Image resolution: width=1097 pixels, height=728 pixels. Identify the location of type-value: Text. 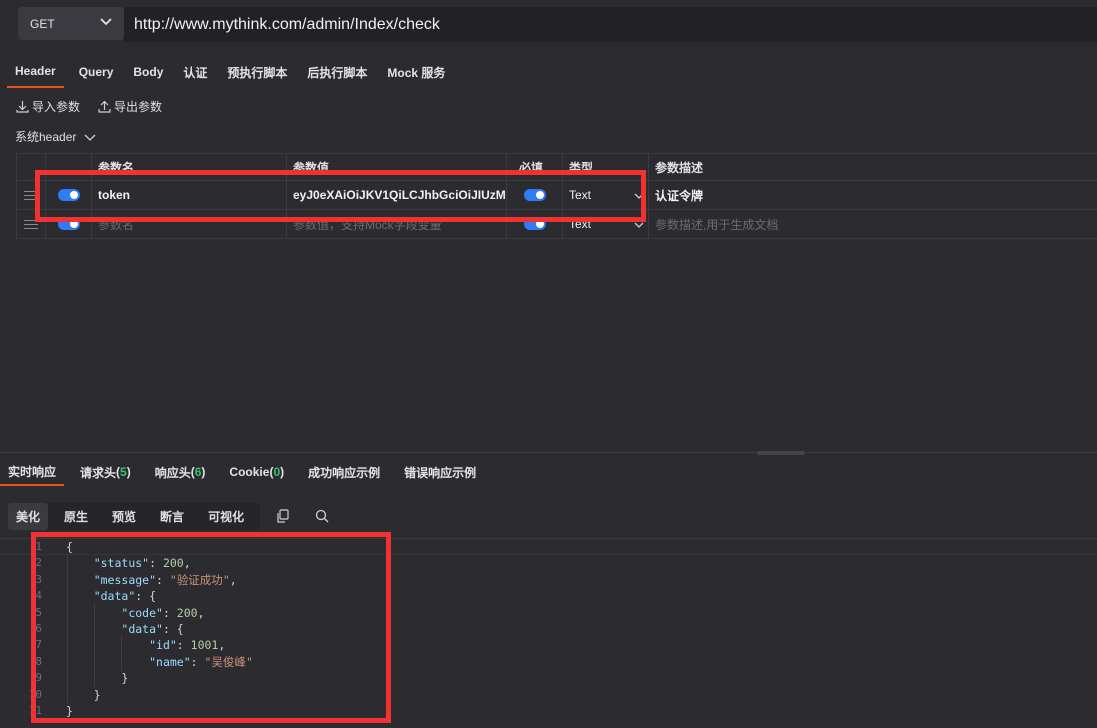
(580, 195).